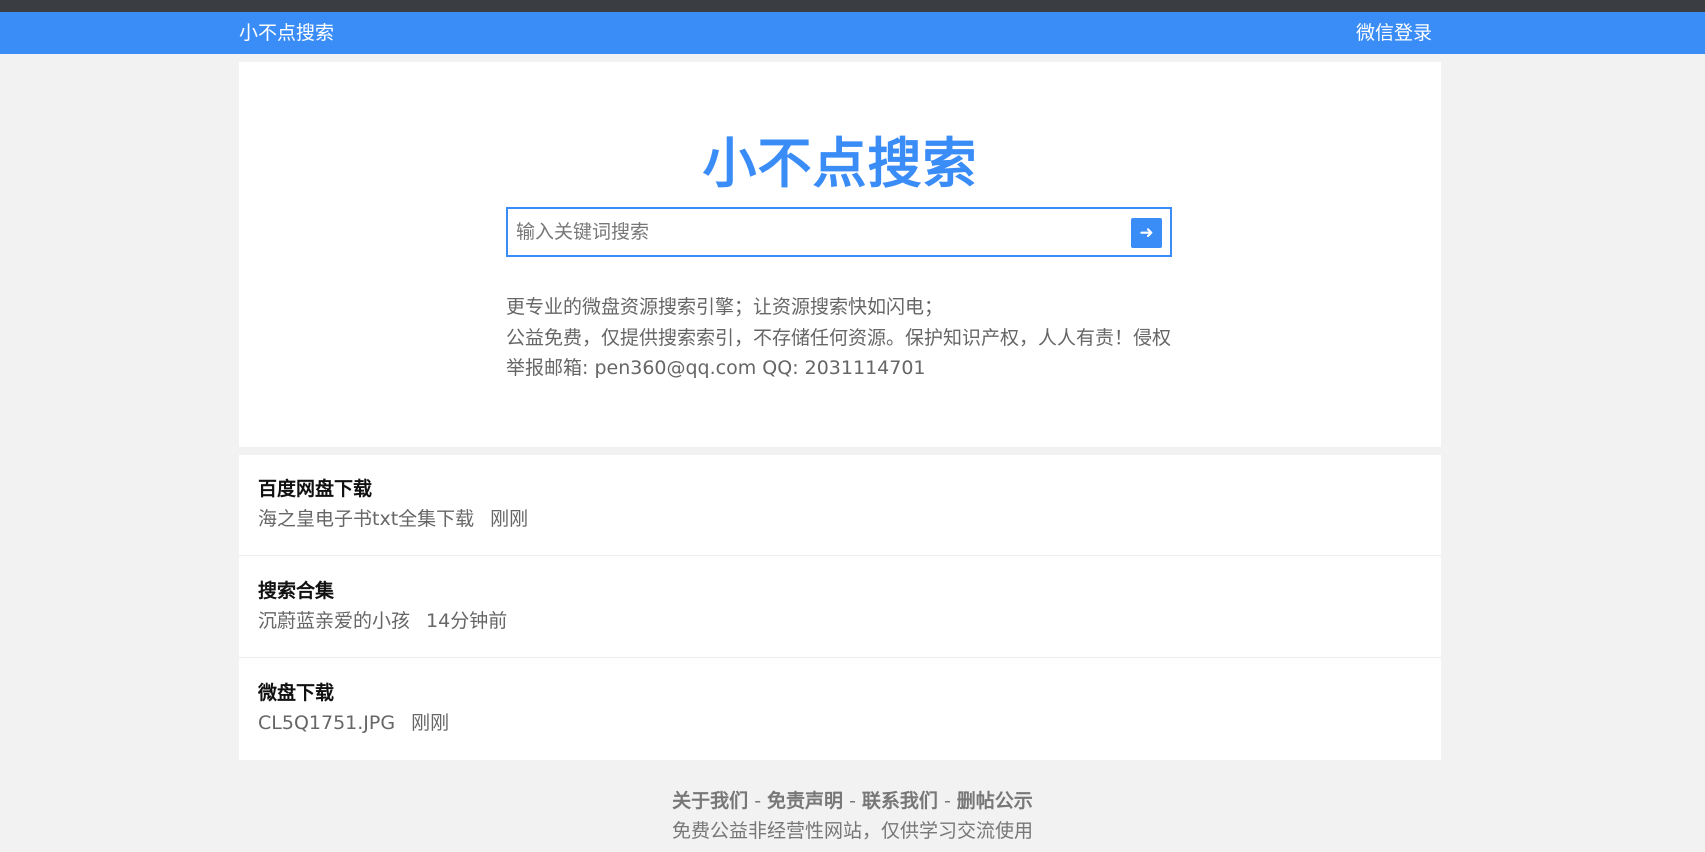 The image size is (1705, 852). Describe the element at coordinates (286, 33) in the screenshot. I see `nav-brand-link: 小不点搜索` at that location.